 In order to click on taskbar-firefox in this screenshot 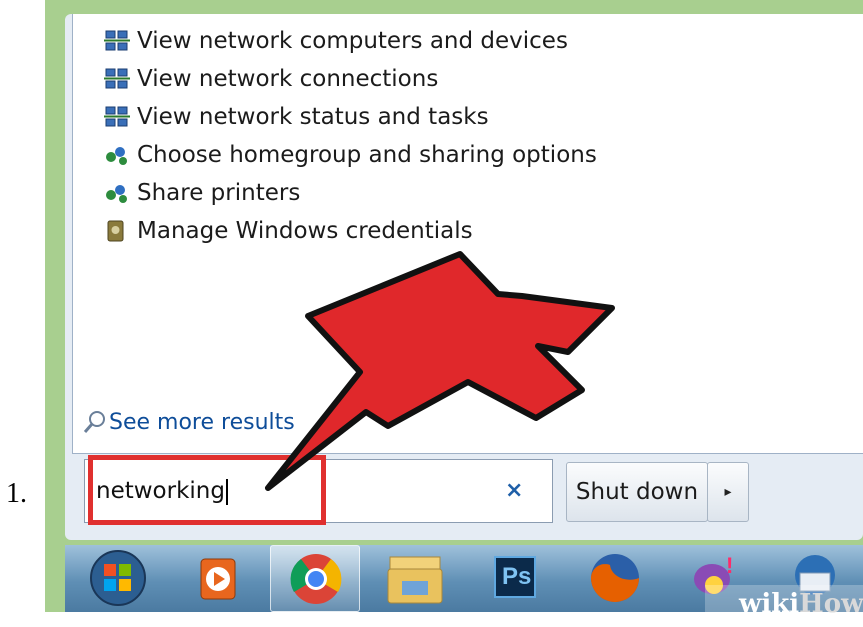, I will do `click(615, 578)`.